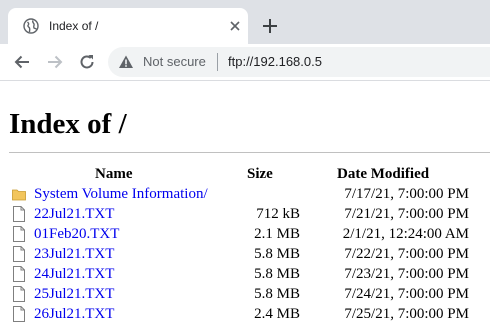 This screenshot has width=490, height=326. Describe the element at coordinates (121, 194) in the screenshot. I see `file-link: System Volume Information/` at that location.